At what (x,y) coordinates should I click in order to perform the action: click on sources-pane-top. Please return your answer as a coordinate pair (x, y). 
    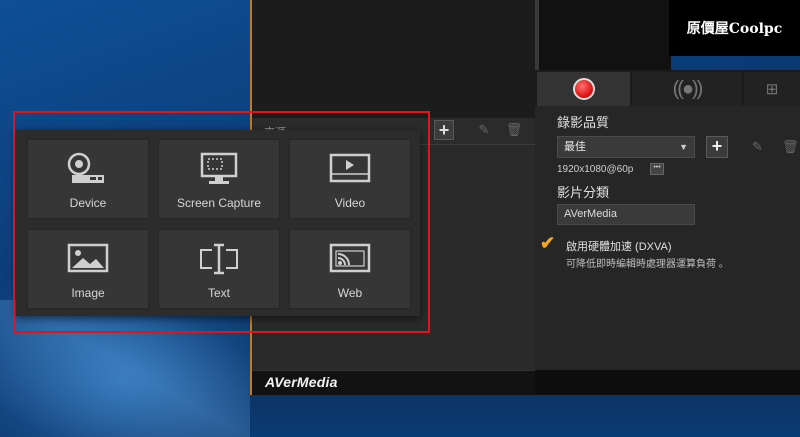
    Looking at the image, I should click on (393, 59).